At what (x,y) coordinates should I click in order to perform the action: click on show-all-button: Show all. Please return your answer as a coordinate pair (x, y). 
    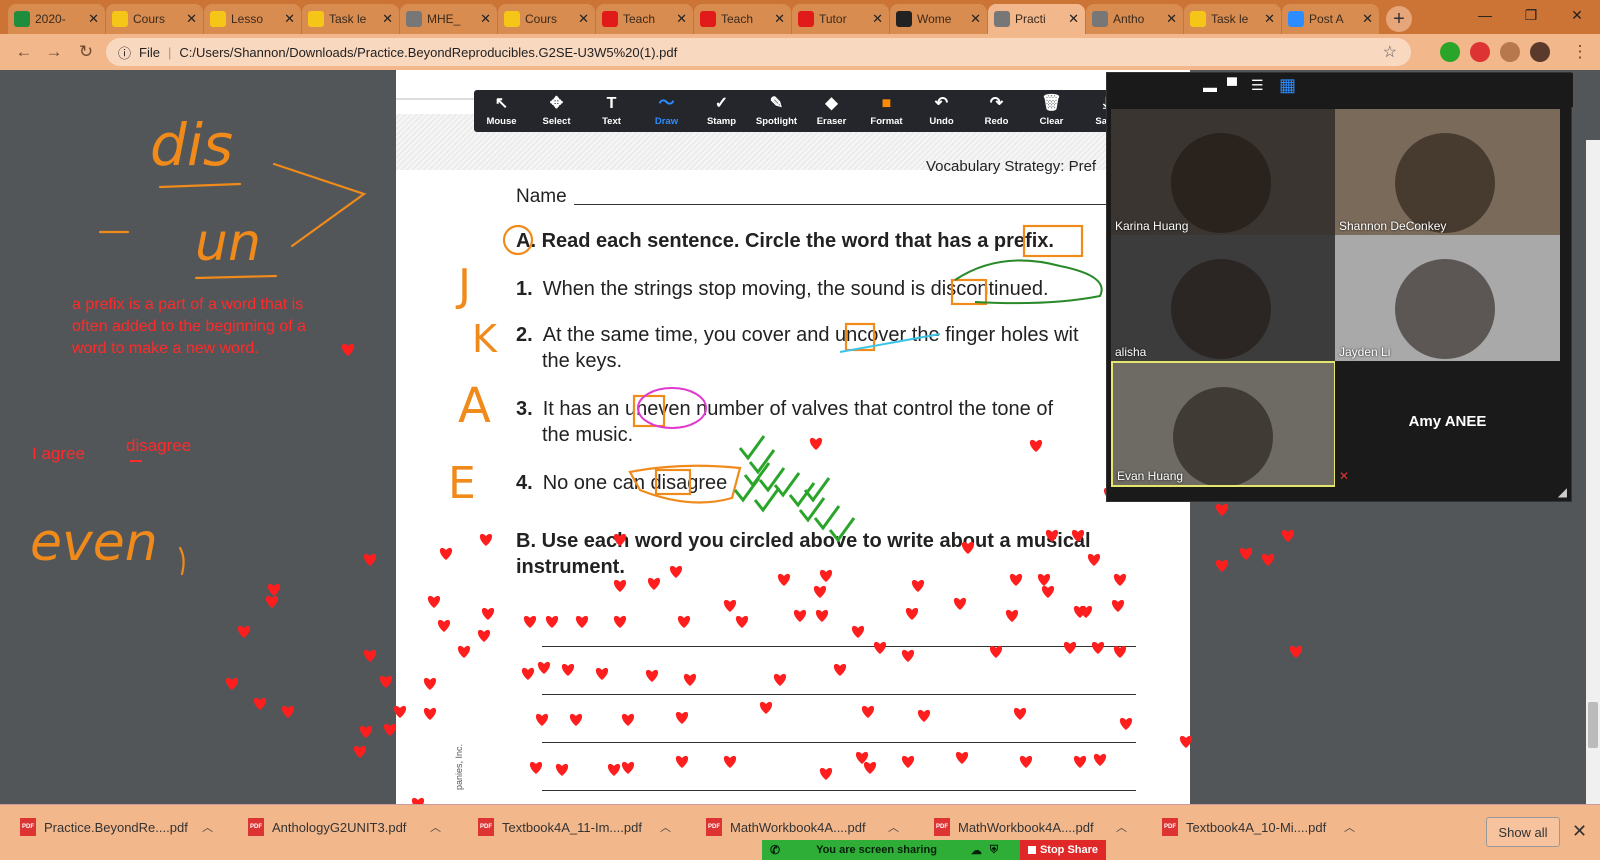
    Looking at the image, I should click on (1523, 832).